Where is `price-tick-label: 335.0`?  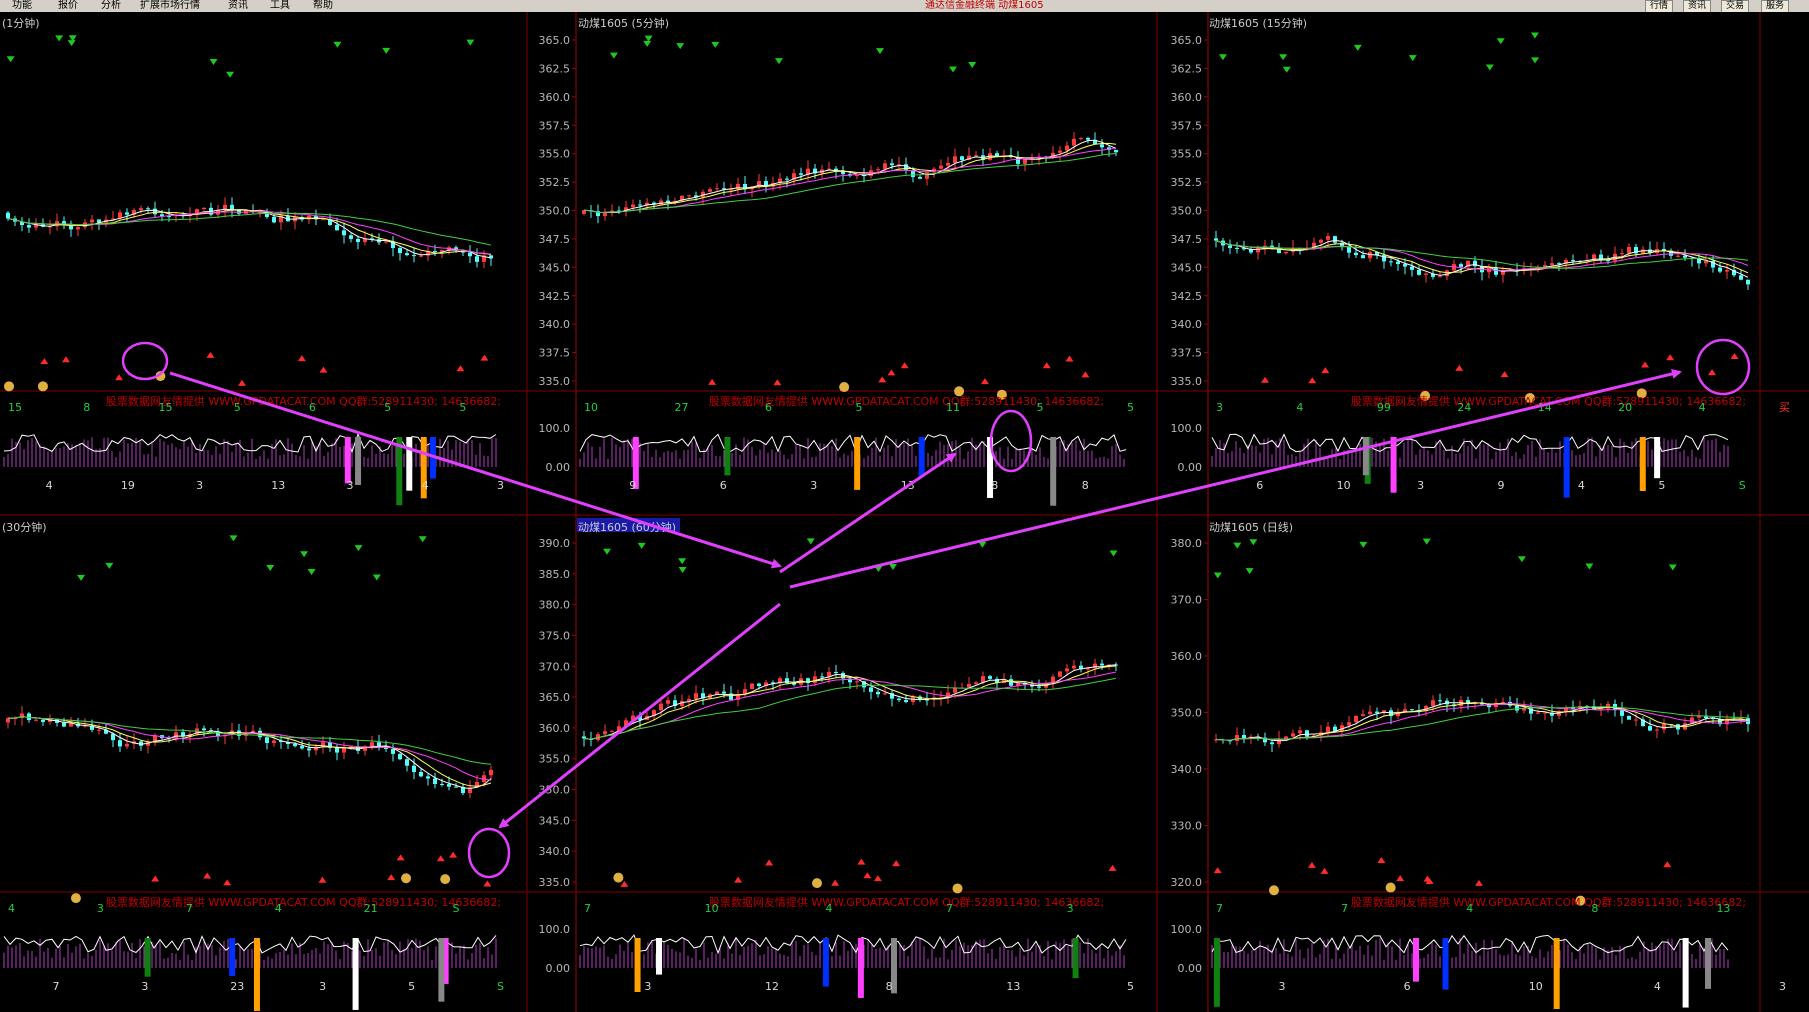 price-tick-label: 335.0 is located at coordinates (555, 882).